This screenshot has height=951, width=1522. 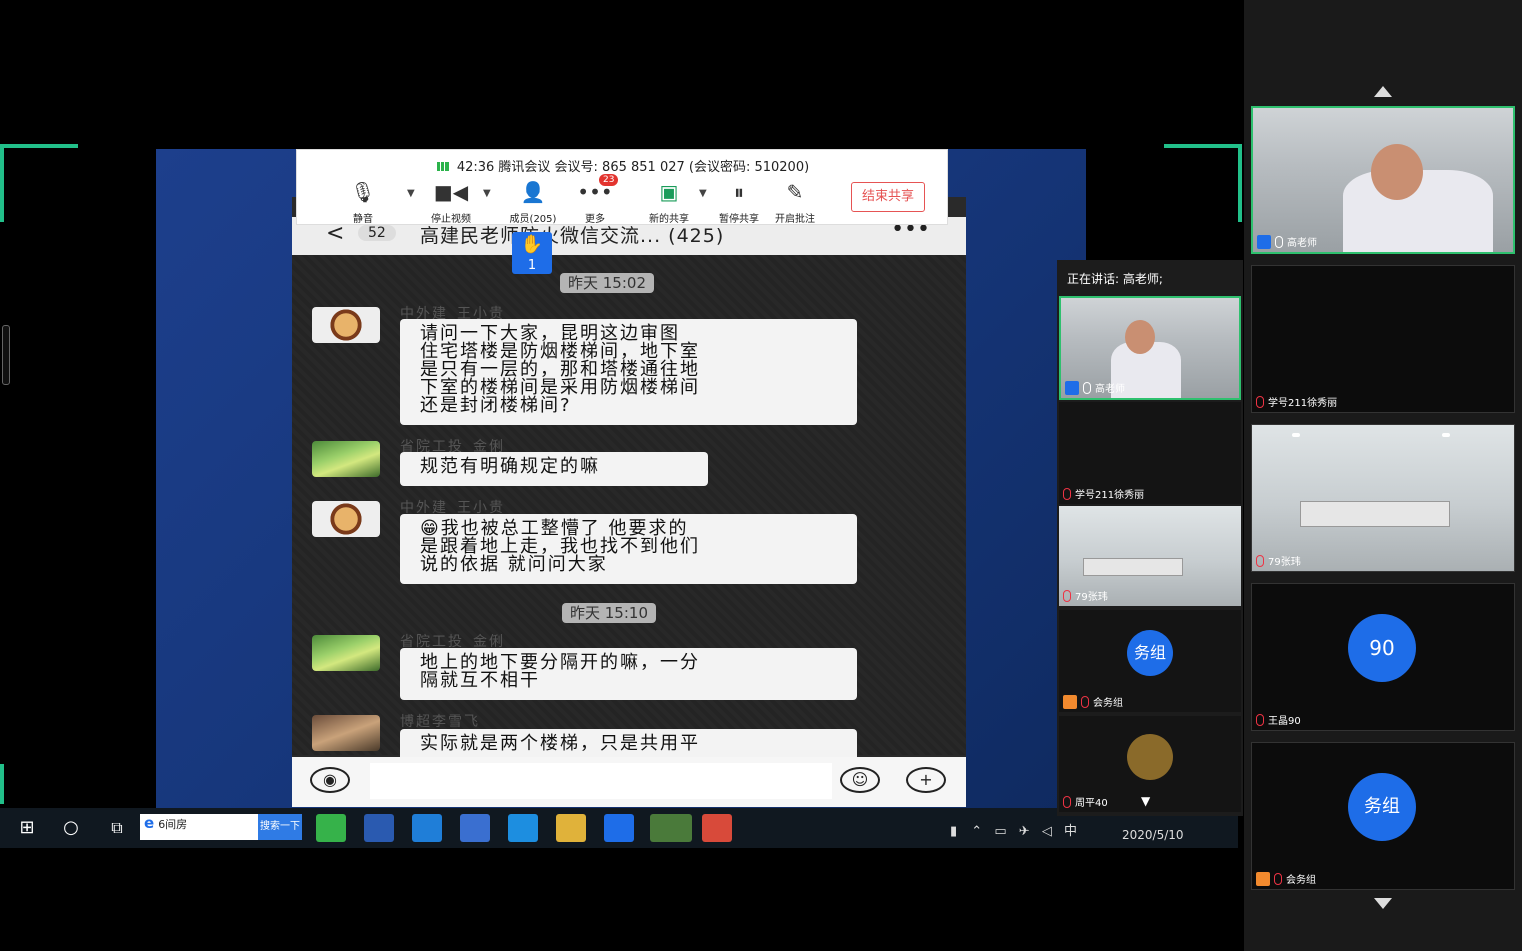 I want to click on message-bubble: 😁我也被总工整懵了 他要求的 是跟着地上走，我也找不到他们 说的依据 就问问大家, so click(x=628, y=549).